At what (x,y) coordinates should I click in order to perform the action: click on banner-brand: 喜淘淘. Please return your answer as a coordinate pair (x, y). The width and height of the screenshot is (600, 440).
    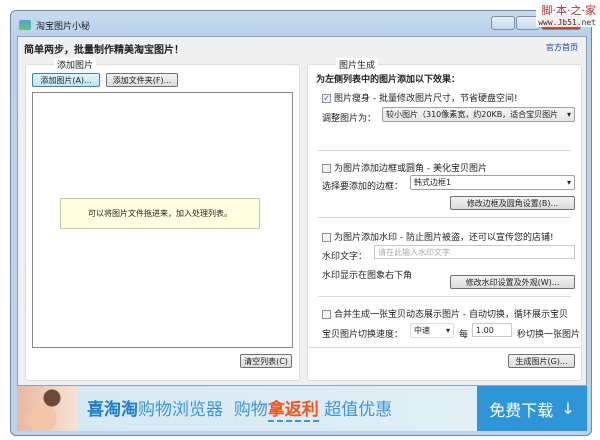
    Looking at the image, I should click on (112, 410).